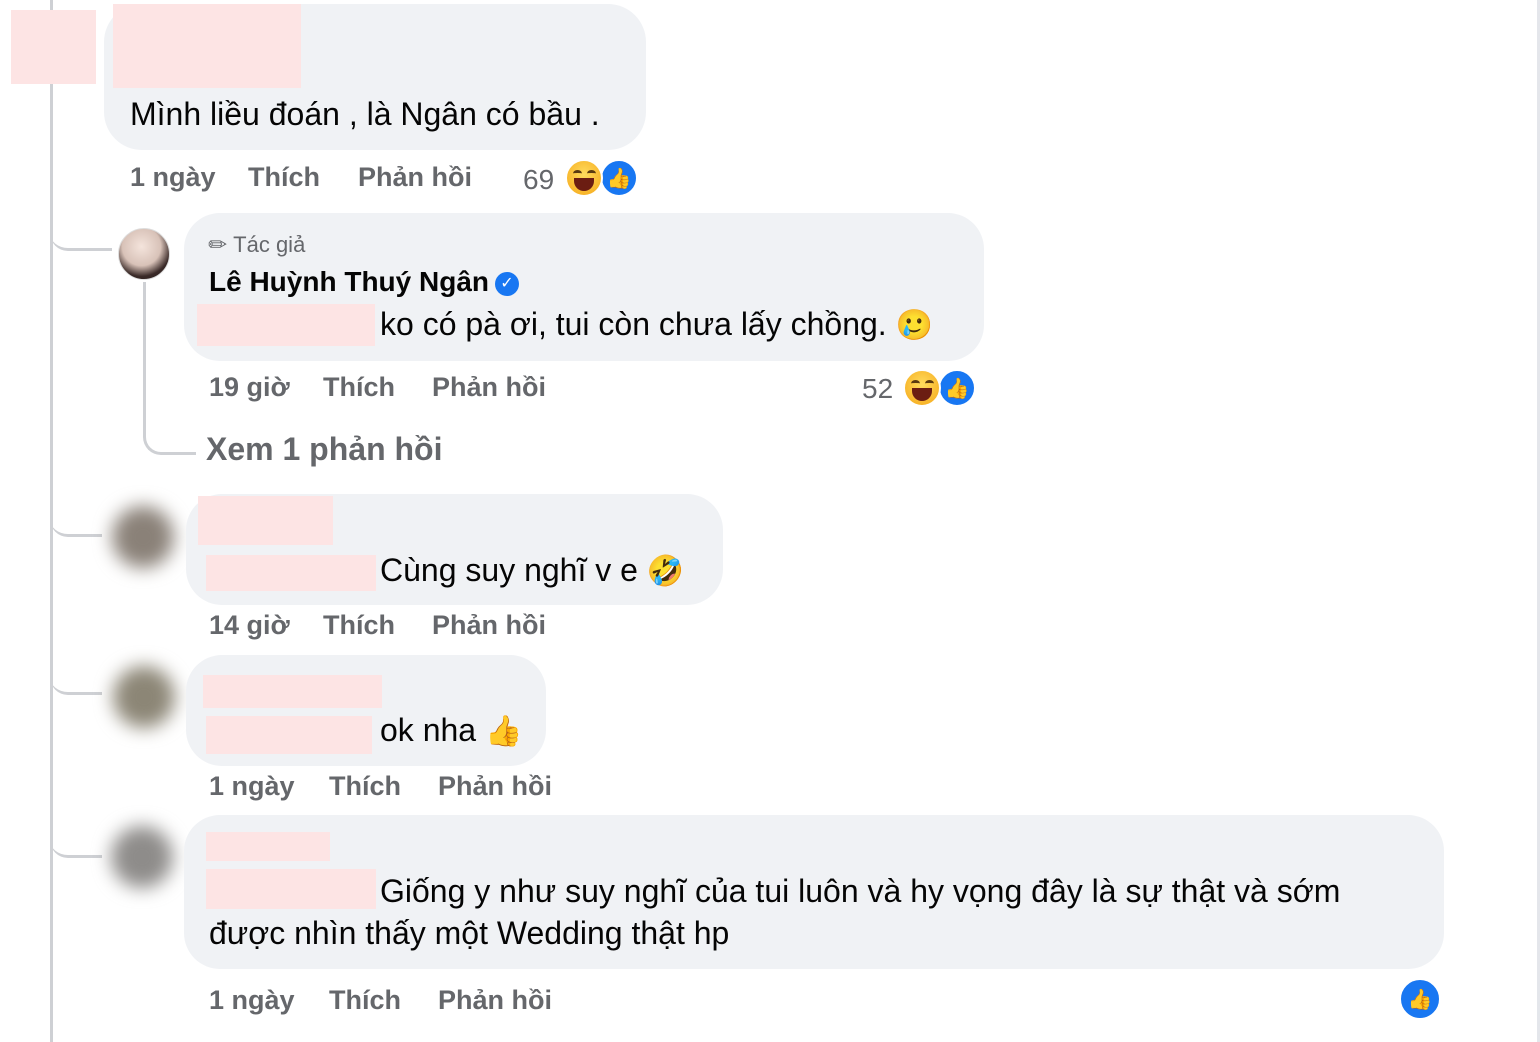 The image size is (1540, 1042). What do you see at coordinates (144, 357) in the screenshot?
I see `thread-line-reply` at bounding box center [144, 357].